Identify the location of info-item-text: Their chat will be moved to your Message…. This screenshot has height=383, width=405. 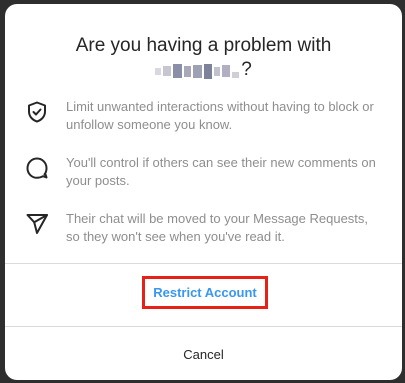
(217, 227).